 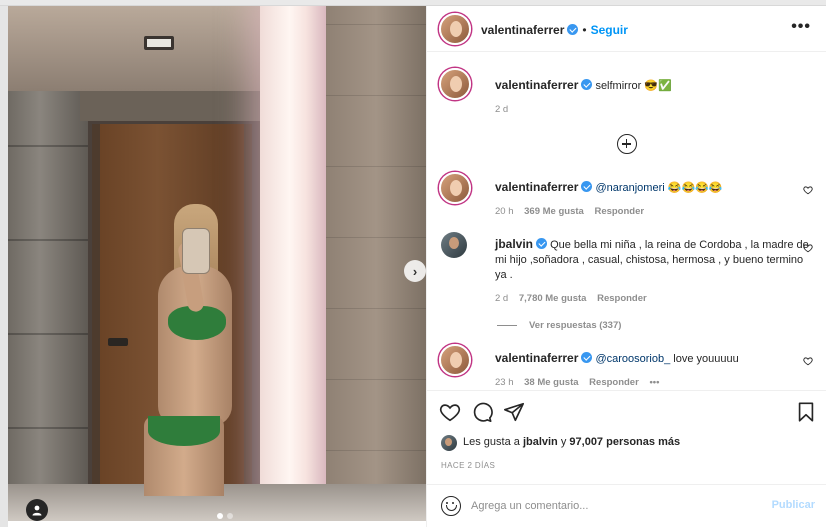 I want to click on view-replies-button: Ver respuestas (337), so click(x=559, y=325).